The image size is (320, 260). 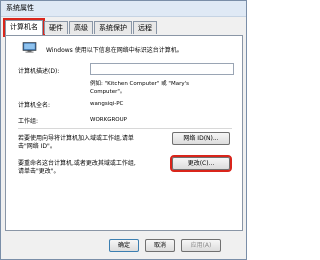 What do you see at coordinates (81, 27) in the screenshot?
I see `tab-advanced: 高级` at bounding box center [81, 27].